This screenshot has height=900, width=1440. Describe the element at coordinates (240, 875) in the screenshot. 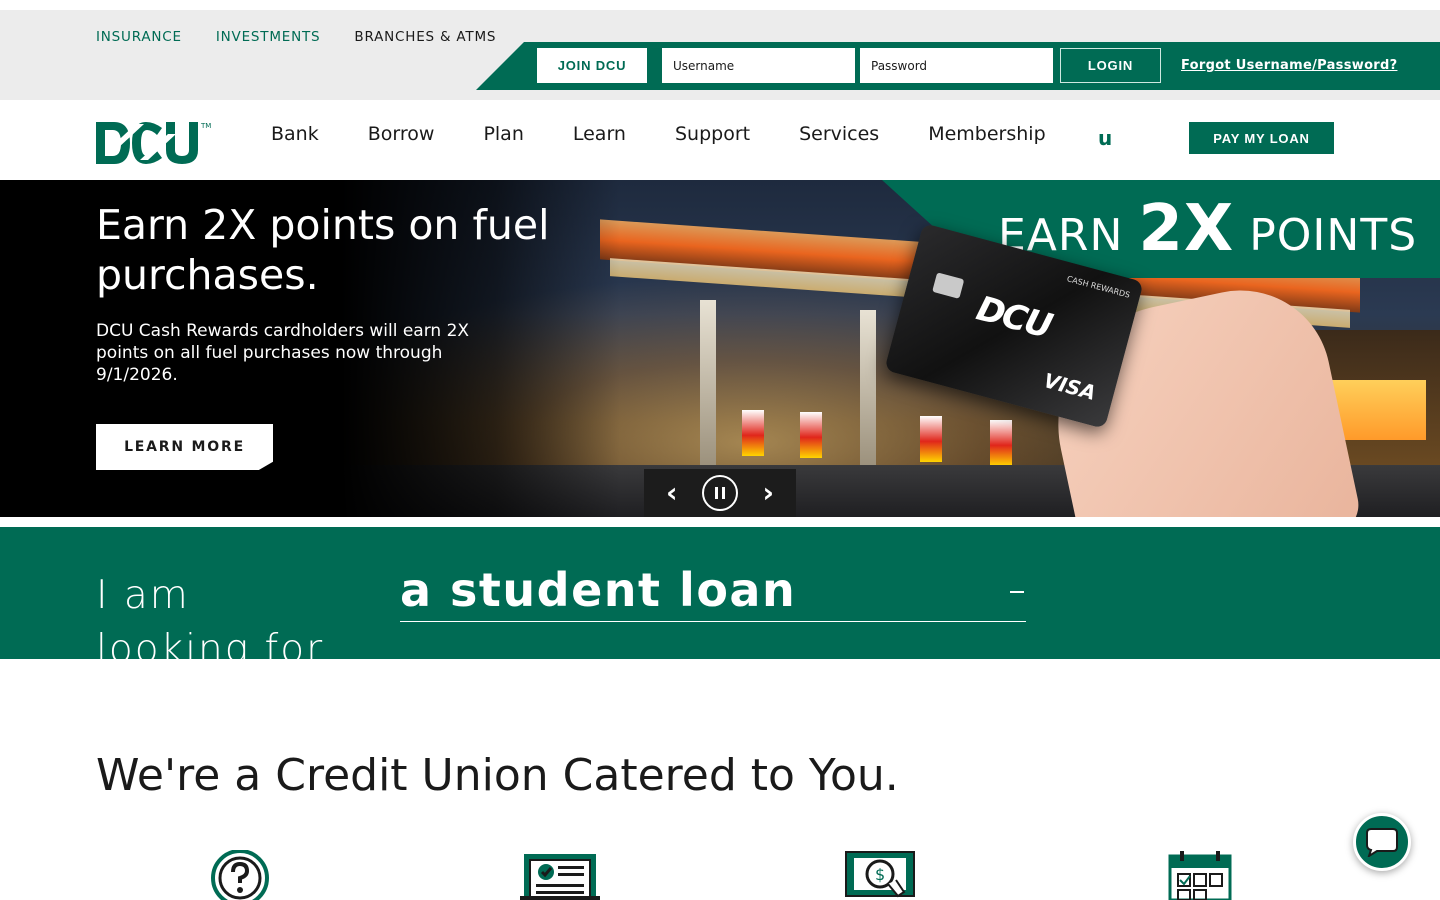

I see `question-icon` at that location.